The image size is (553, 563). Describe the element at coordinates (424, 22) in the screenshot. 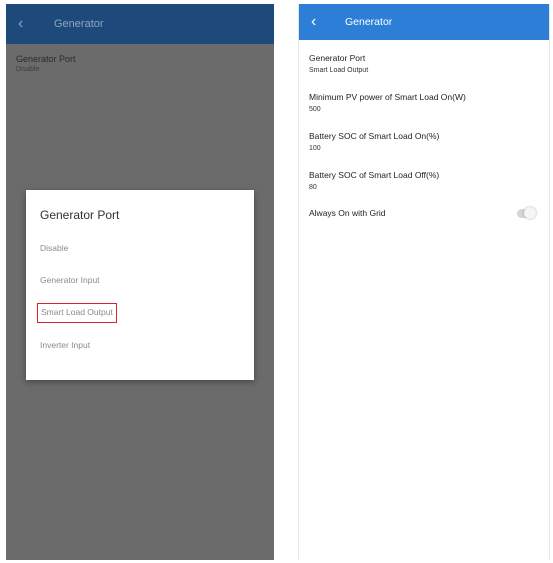

I see `right-app-bar: ‹ Generator` at that location.